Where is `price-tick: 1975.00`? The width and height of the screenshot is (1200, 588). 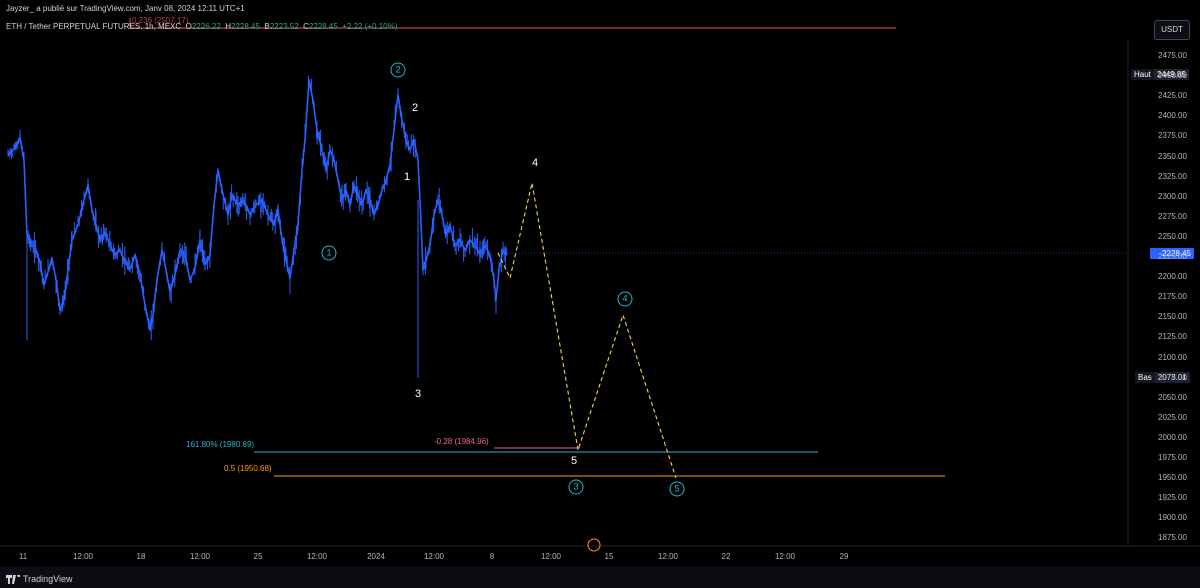 price-tick: 1975.00 is located at coordinates (1172, 457).